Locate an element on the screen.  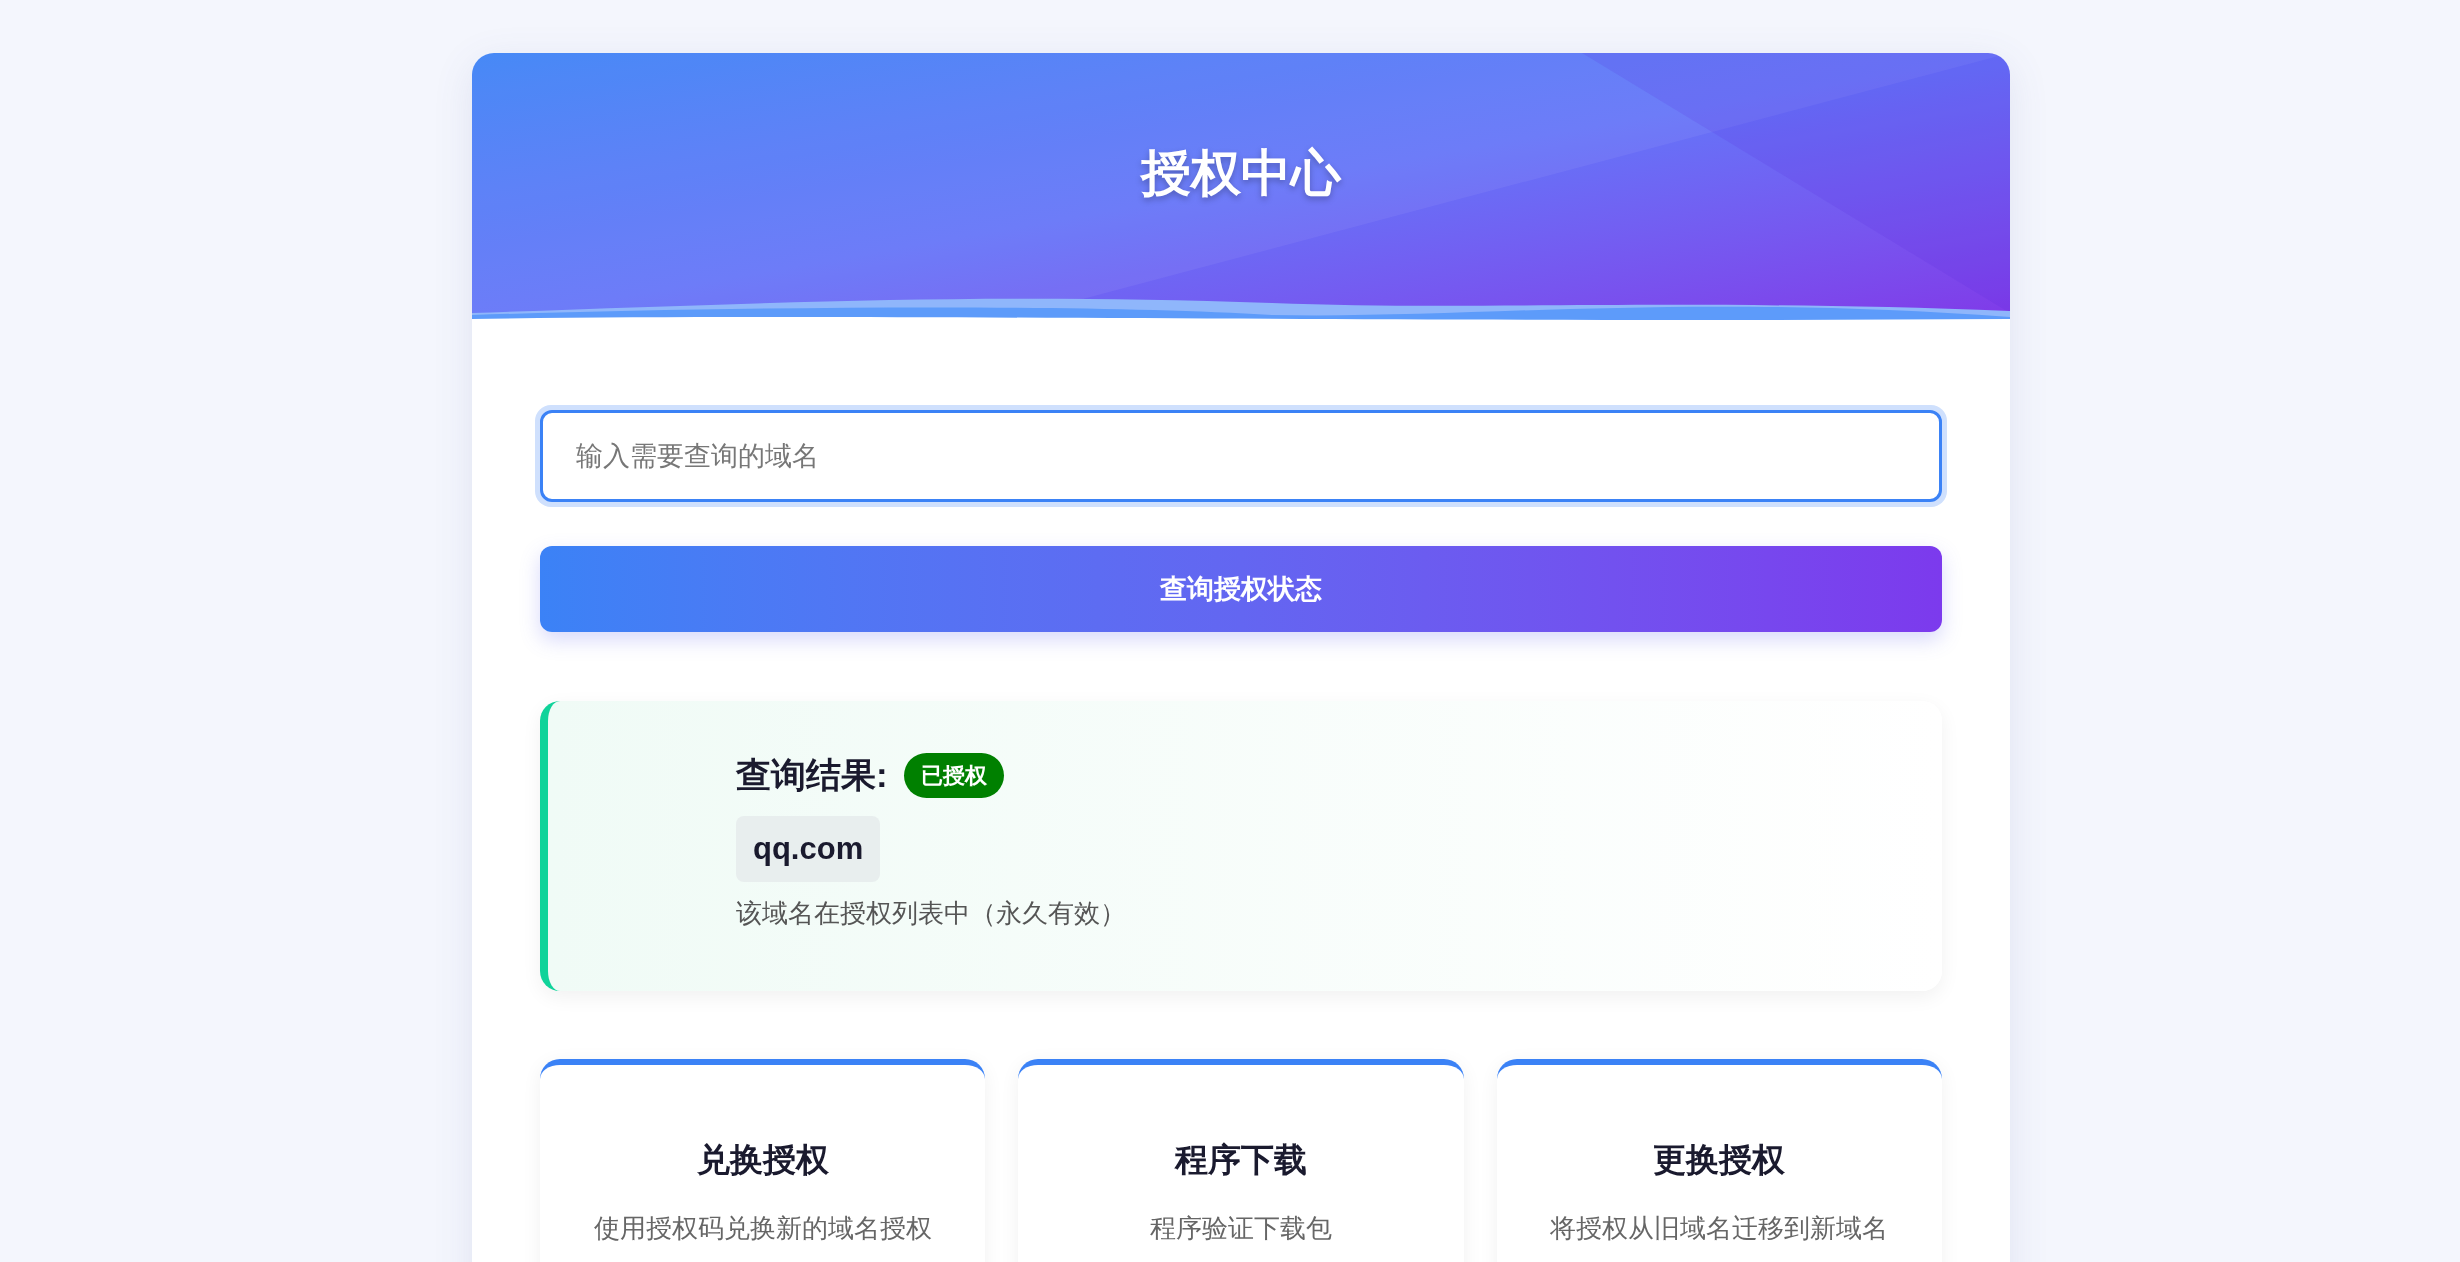
feature-description: 程序验证下载包 is located at coordinates (1241, 1228).